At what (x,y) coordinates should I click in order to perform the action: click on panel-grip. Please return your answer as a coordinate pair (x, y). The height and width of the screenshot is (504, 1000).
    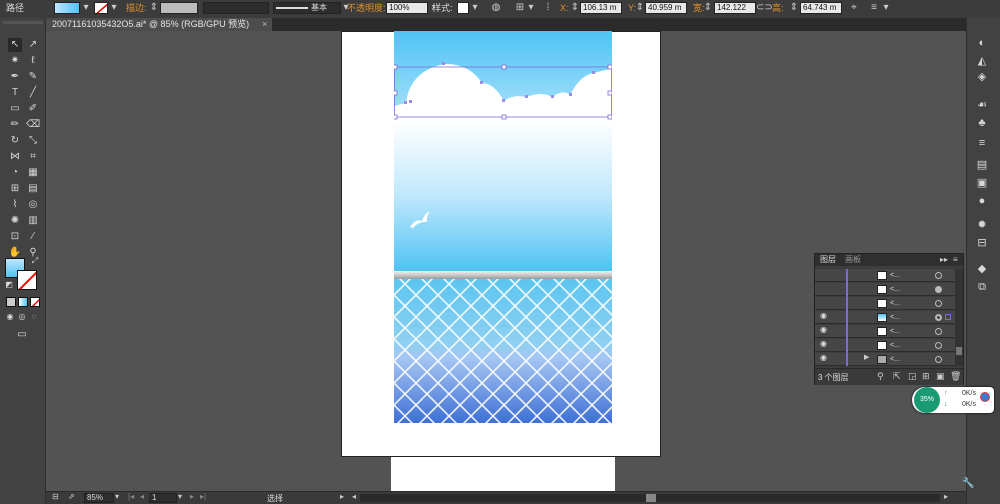
    Looking at the image, I should click on (23, 22).